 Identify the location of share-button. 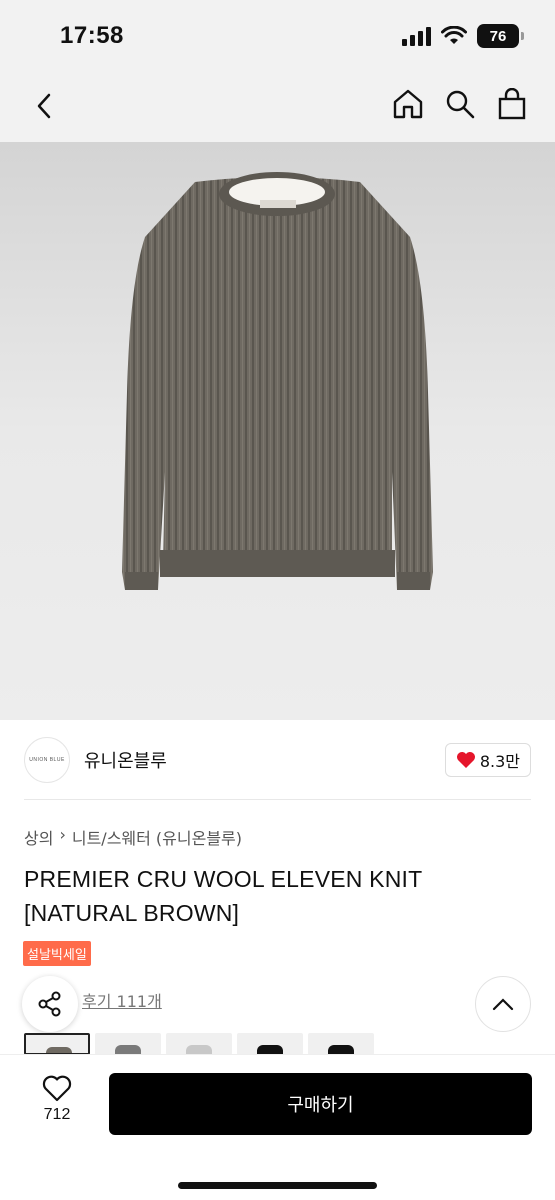
(50, 1004).